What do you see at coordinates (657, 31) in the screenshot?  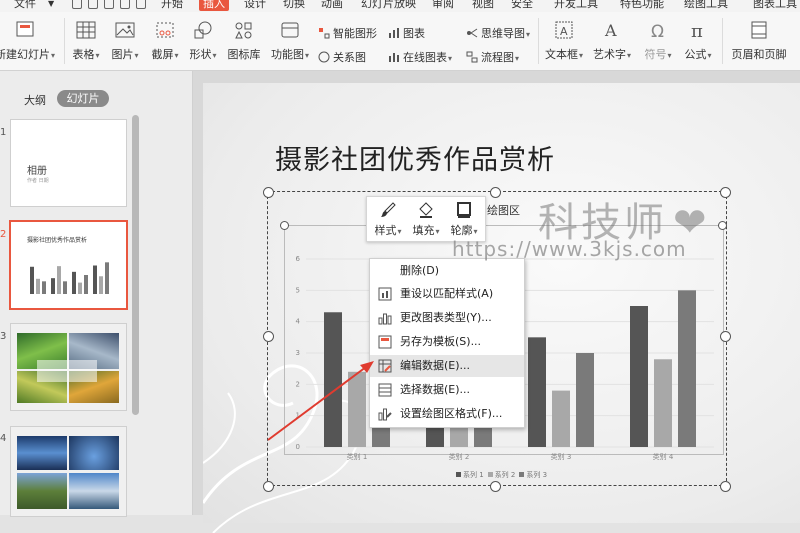 I see `svg-text: Ω` at bounding box center [657, 31].